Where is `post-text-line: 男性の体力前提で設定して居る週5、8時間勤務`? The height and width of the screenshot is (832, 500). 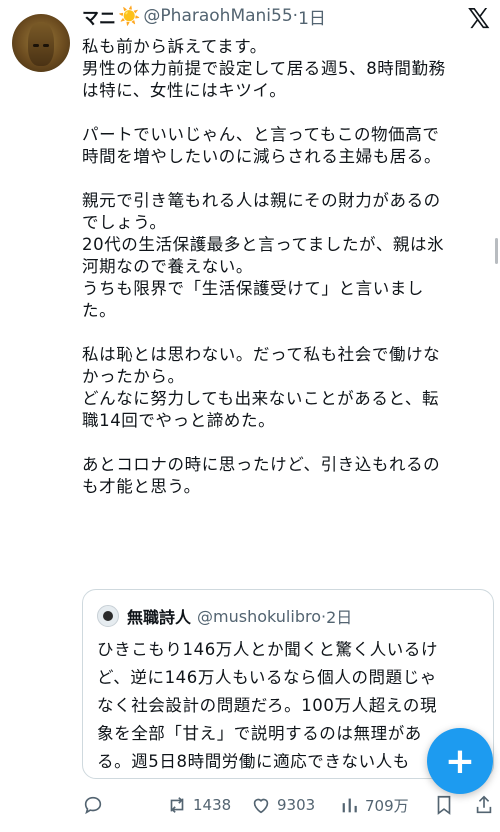 post-text-line: 男性の体力前提で設定して居る週5、8時間勤務 is located at coordinates (264, 68).